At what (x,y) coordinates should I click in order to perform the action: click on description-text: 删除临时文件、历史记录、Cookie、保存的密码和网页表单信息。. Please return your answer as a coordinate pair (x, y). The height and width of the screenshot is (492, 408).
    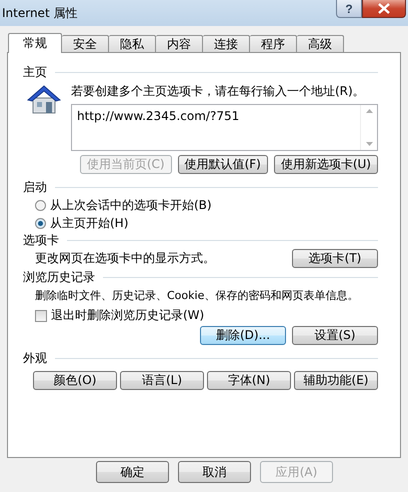
    Looking at the image, I should click on (196, 295).